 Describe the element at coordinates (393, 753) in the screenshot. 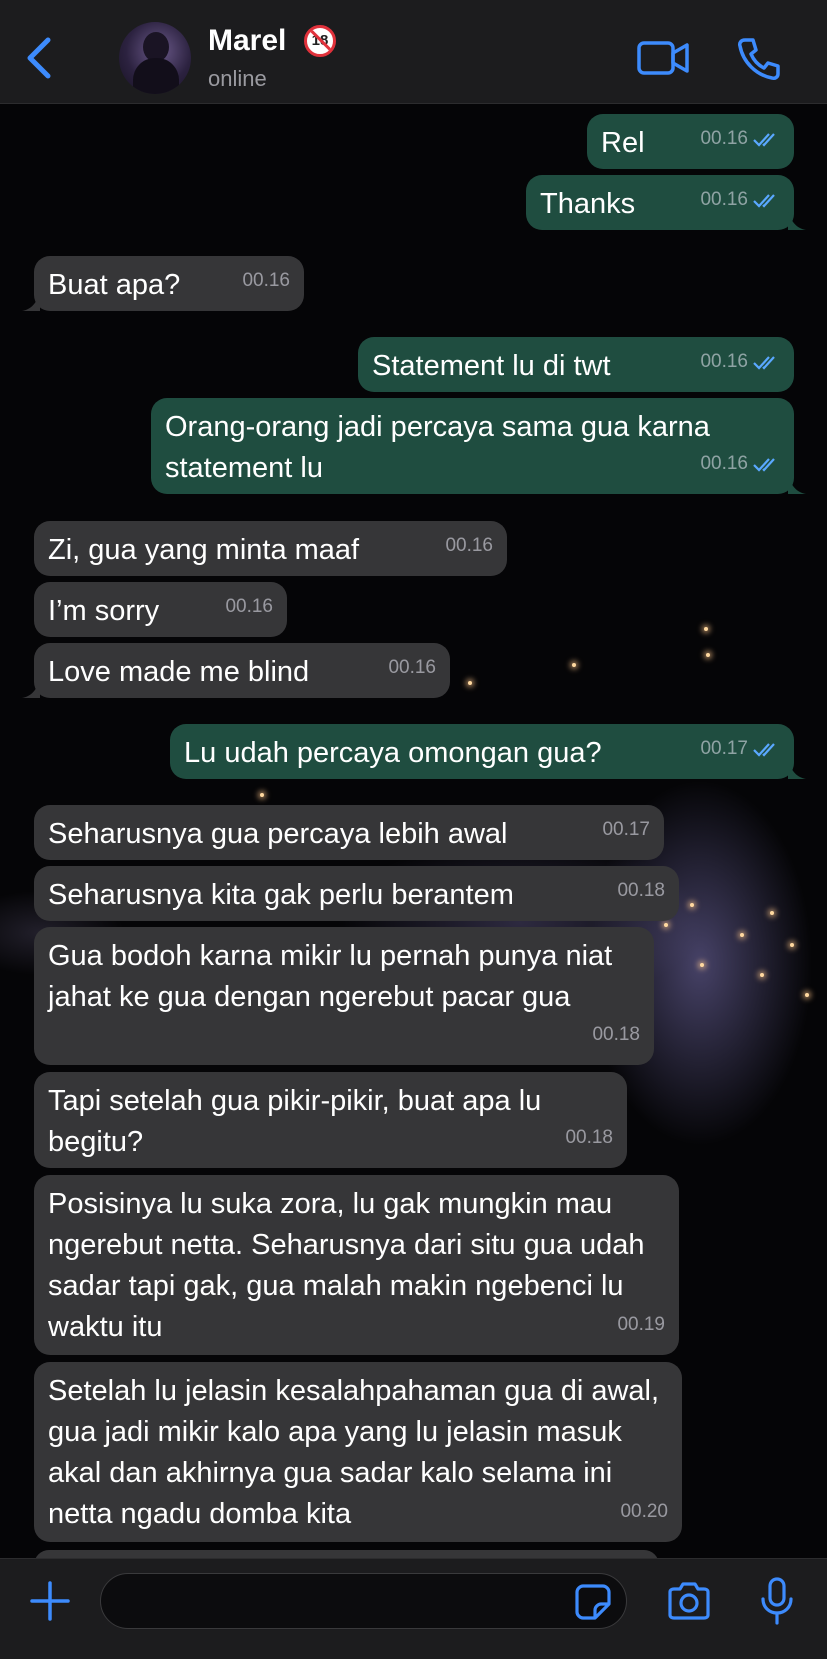

I see `message-text: Lu udah percaya omongan gua?` at that location.